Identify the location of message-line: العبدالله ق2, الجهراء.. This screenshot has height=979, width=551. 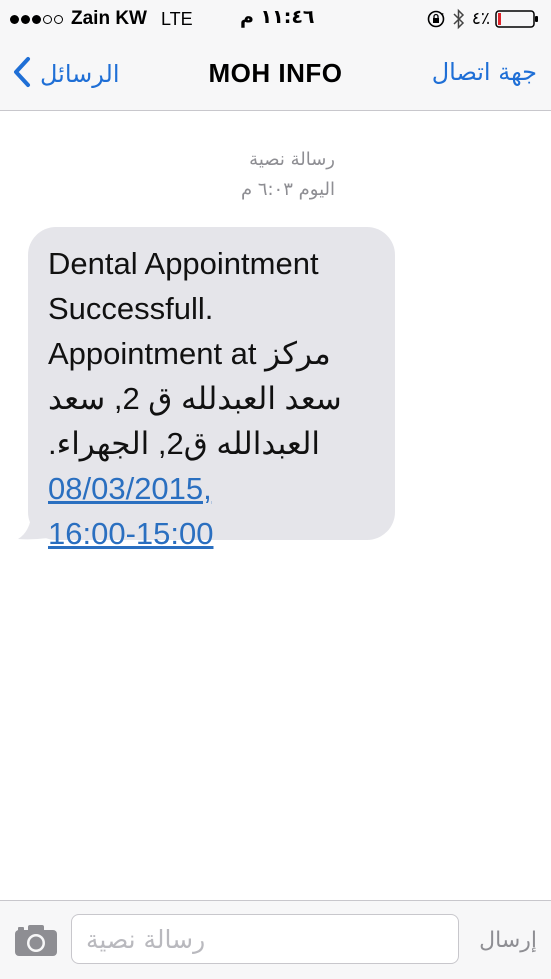
(184, 443).